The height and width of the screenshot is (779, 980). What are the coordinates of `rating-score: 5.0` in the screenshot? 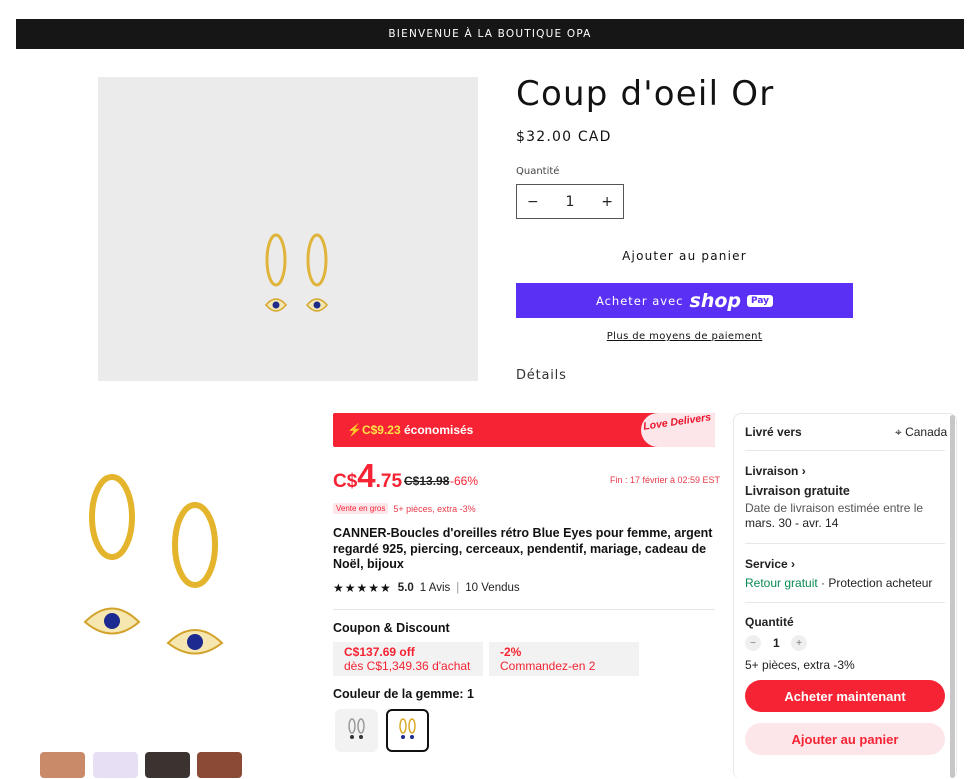 It's located at (405, 588).